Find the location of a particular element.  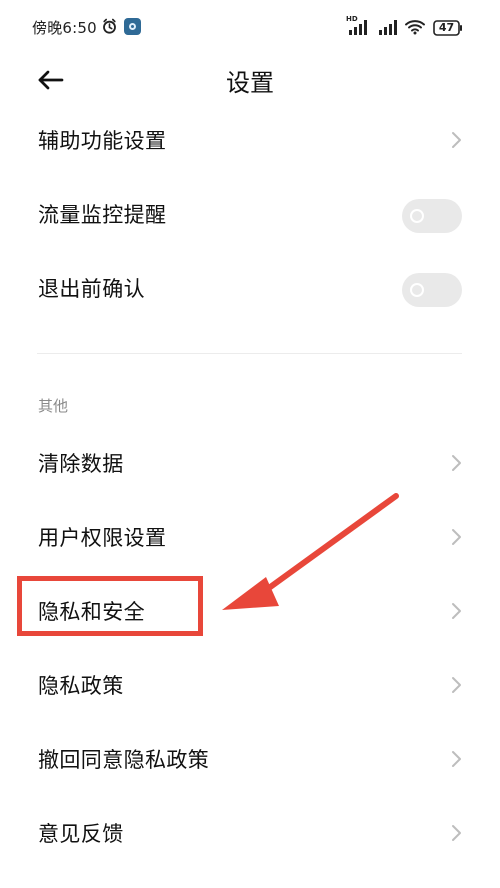

status-bar: 傍晚6:50 HD 47 is located at coordinates (250, 28).